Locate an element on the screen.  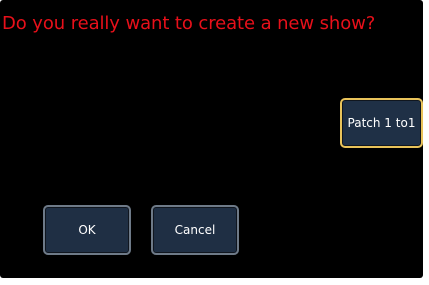
ok-button-label: OK is located at coordinates (87, 230).